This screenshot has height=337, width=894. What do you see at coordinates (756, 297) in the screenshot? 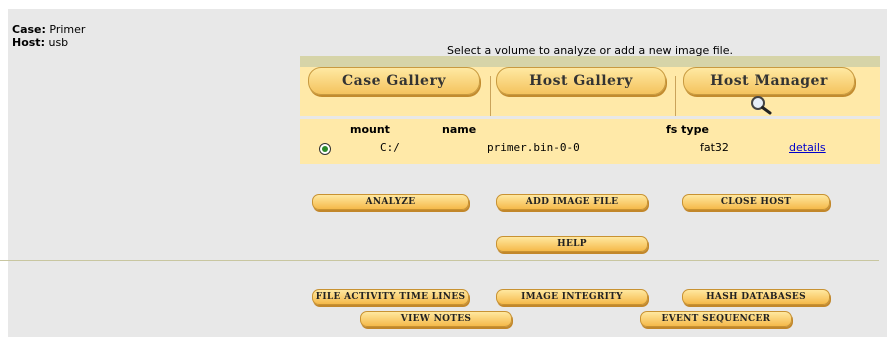
I see `hash-databases-button: Hash Databases` at bounding box center [756, 297].